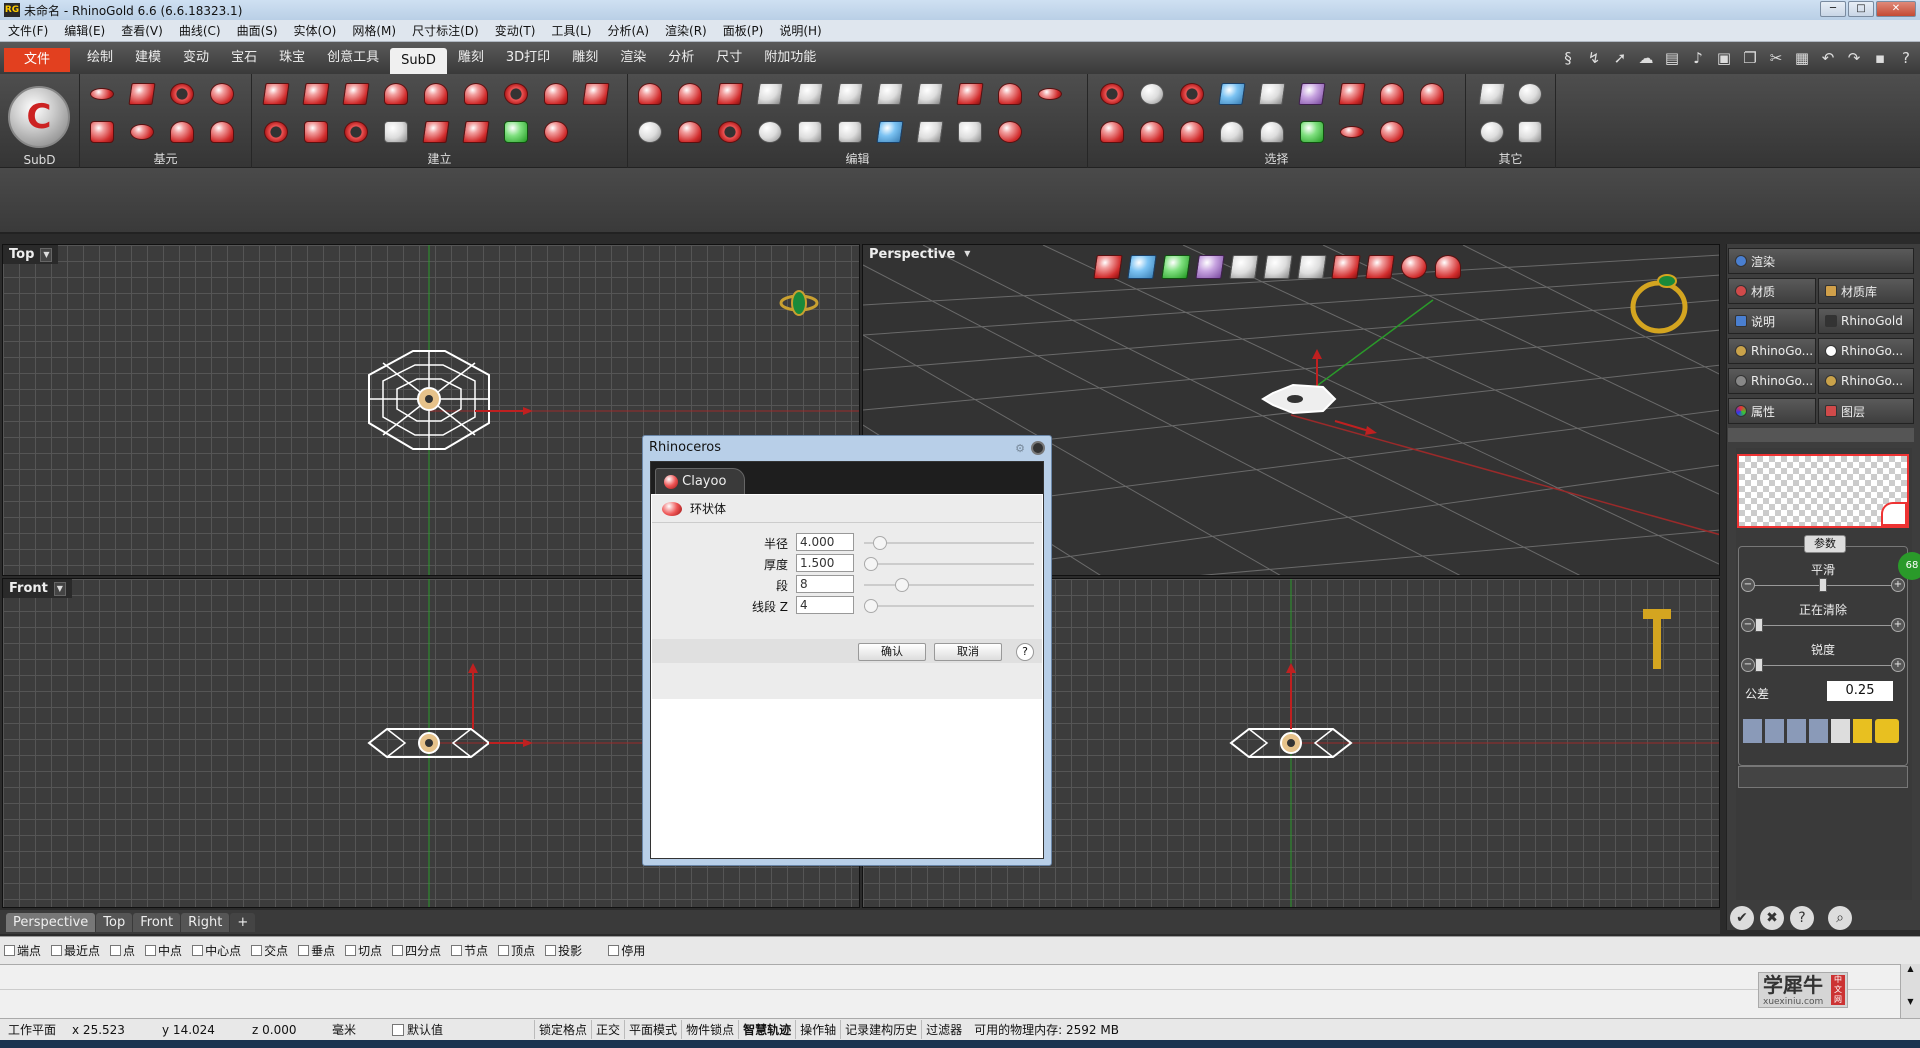 The height and width of the screenshot is (1048, 1920). Describe the element at coordinates (1646, 58) in the screenshot. I see `cloud-icon: ☁` at that location.